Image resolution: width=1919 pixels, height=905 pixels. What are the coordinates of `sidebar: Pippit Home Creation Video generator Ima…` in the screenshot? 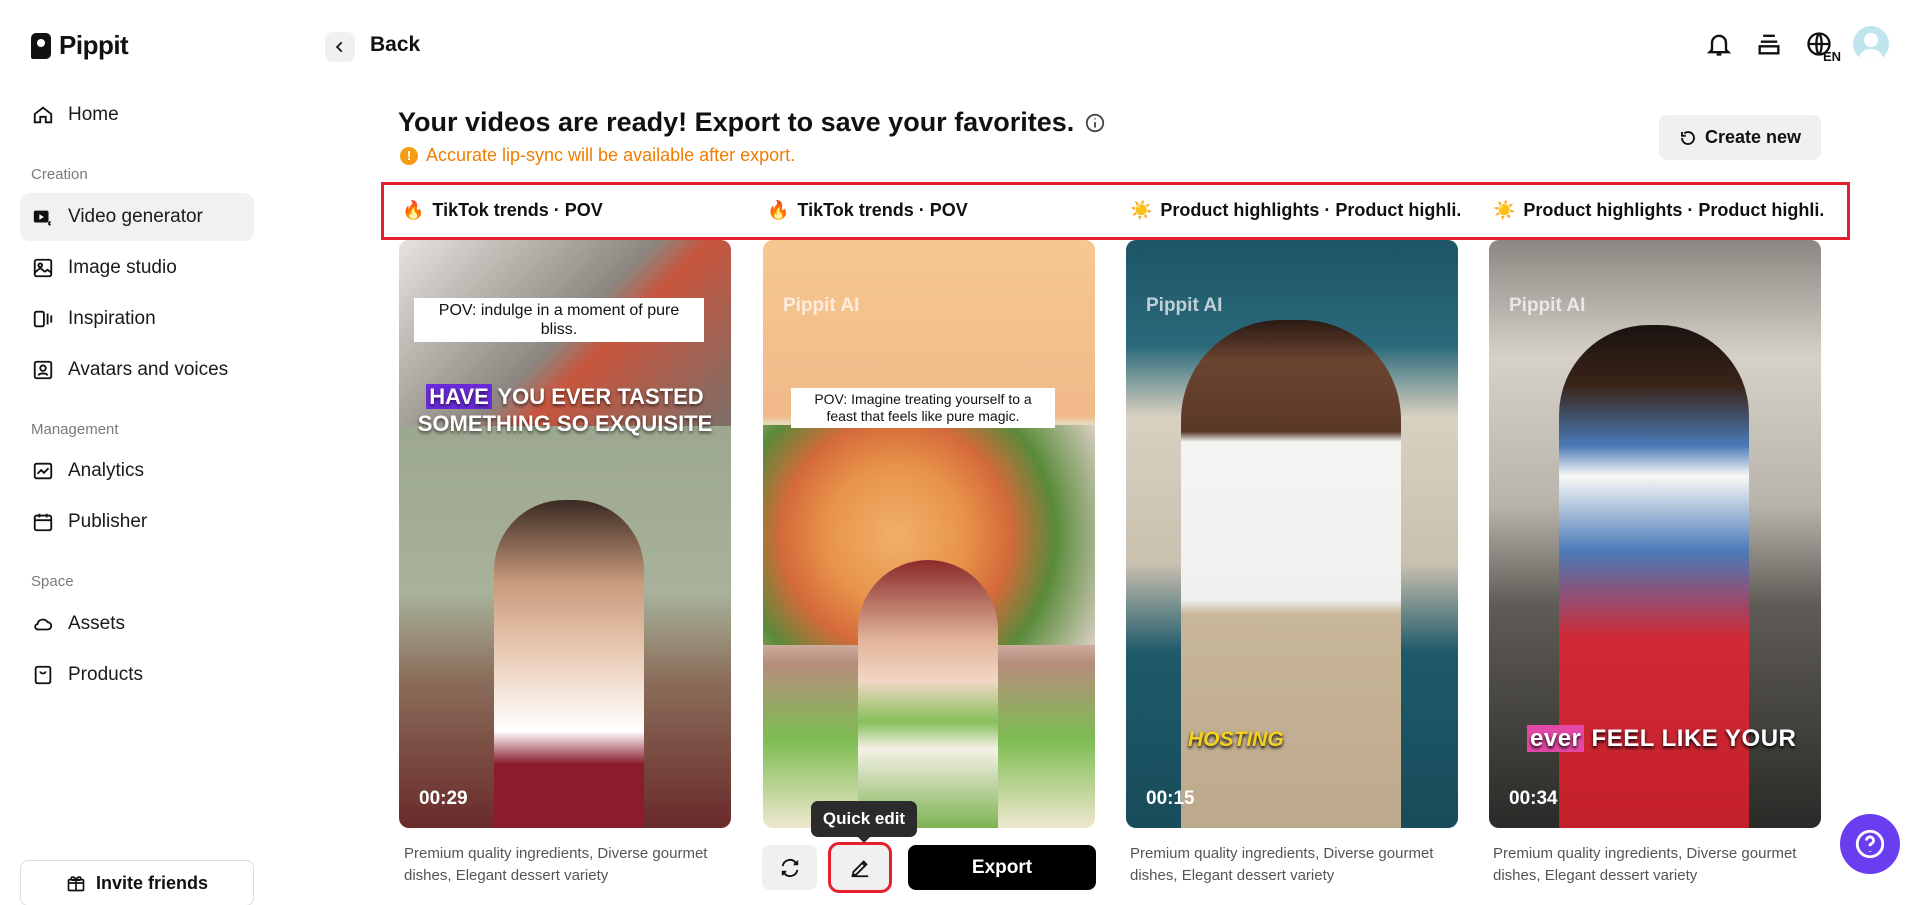 It's located at (135, 452).